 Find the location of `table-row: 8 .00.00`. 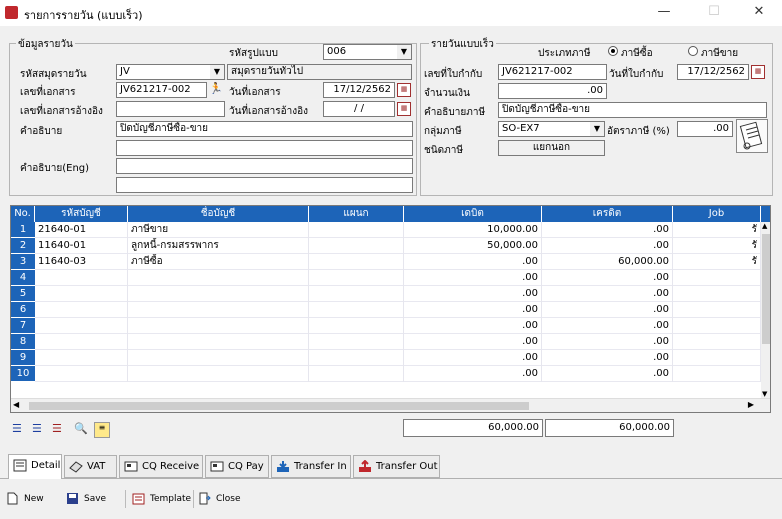

table-row: 8 .00.00 is located at coordinates (386, 342).